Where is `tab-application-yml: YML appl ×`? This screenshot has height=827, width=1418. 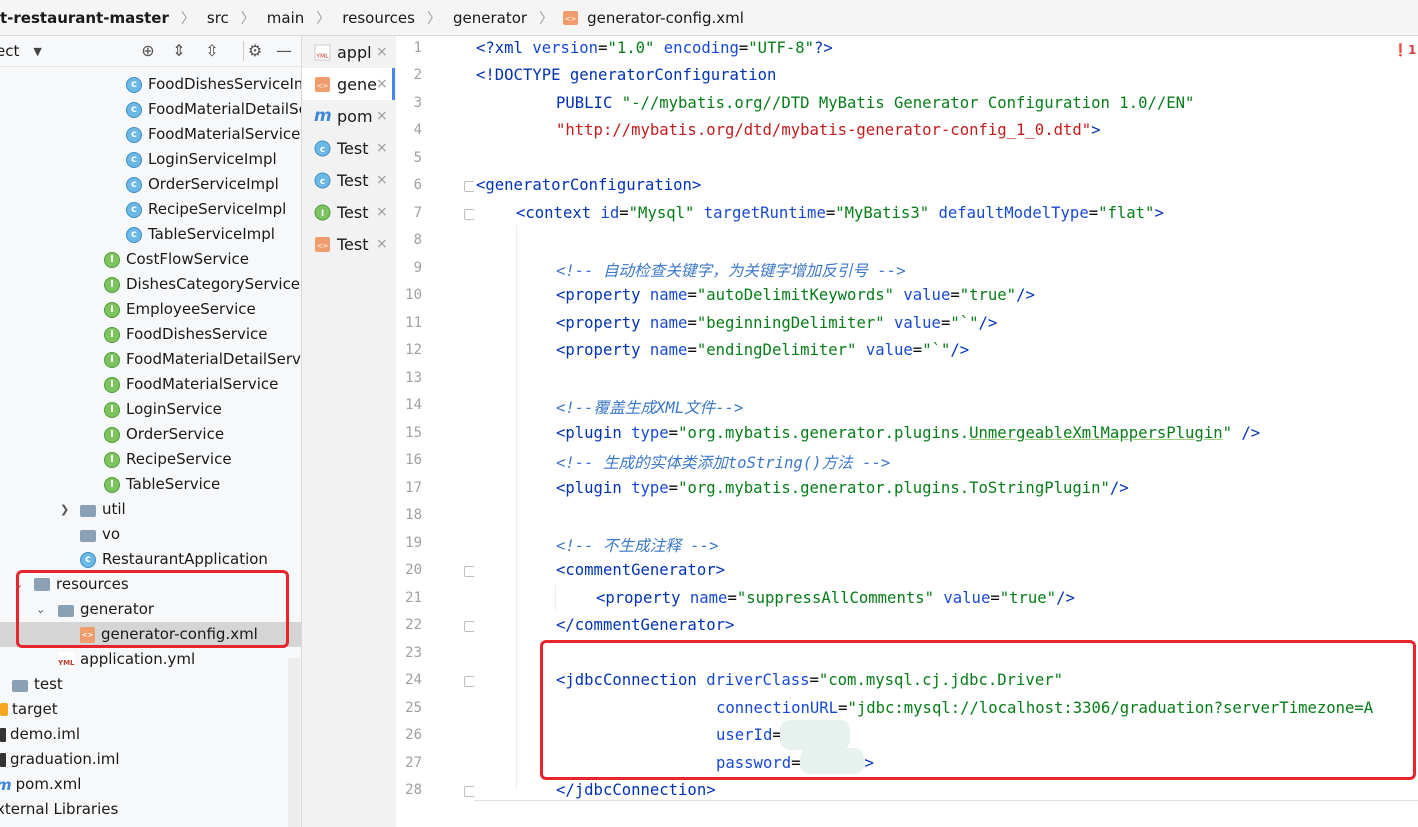 tab-application-yml: YML appl × is located at coordinates (348, 52).